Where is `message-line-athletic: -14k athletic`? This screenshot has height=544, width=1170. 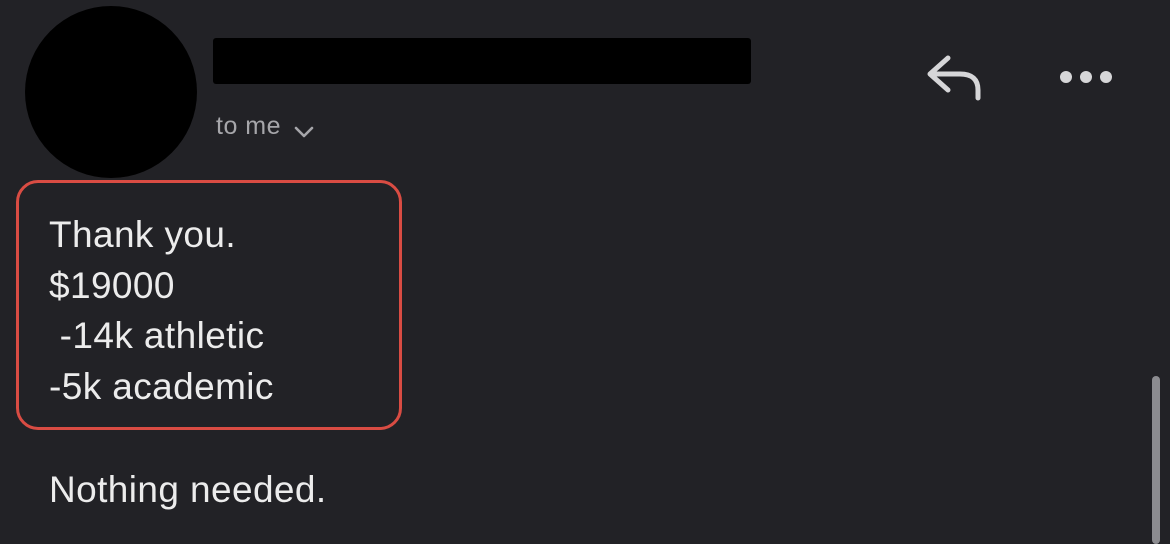
message-line-athletic: -14k athletic is located at coordinates (157, 335).